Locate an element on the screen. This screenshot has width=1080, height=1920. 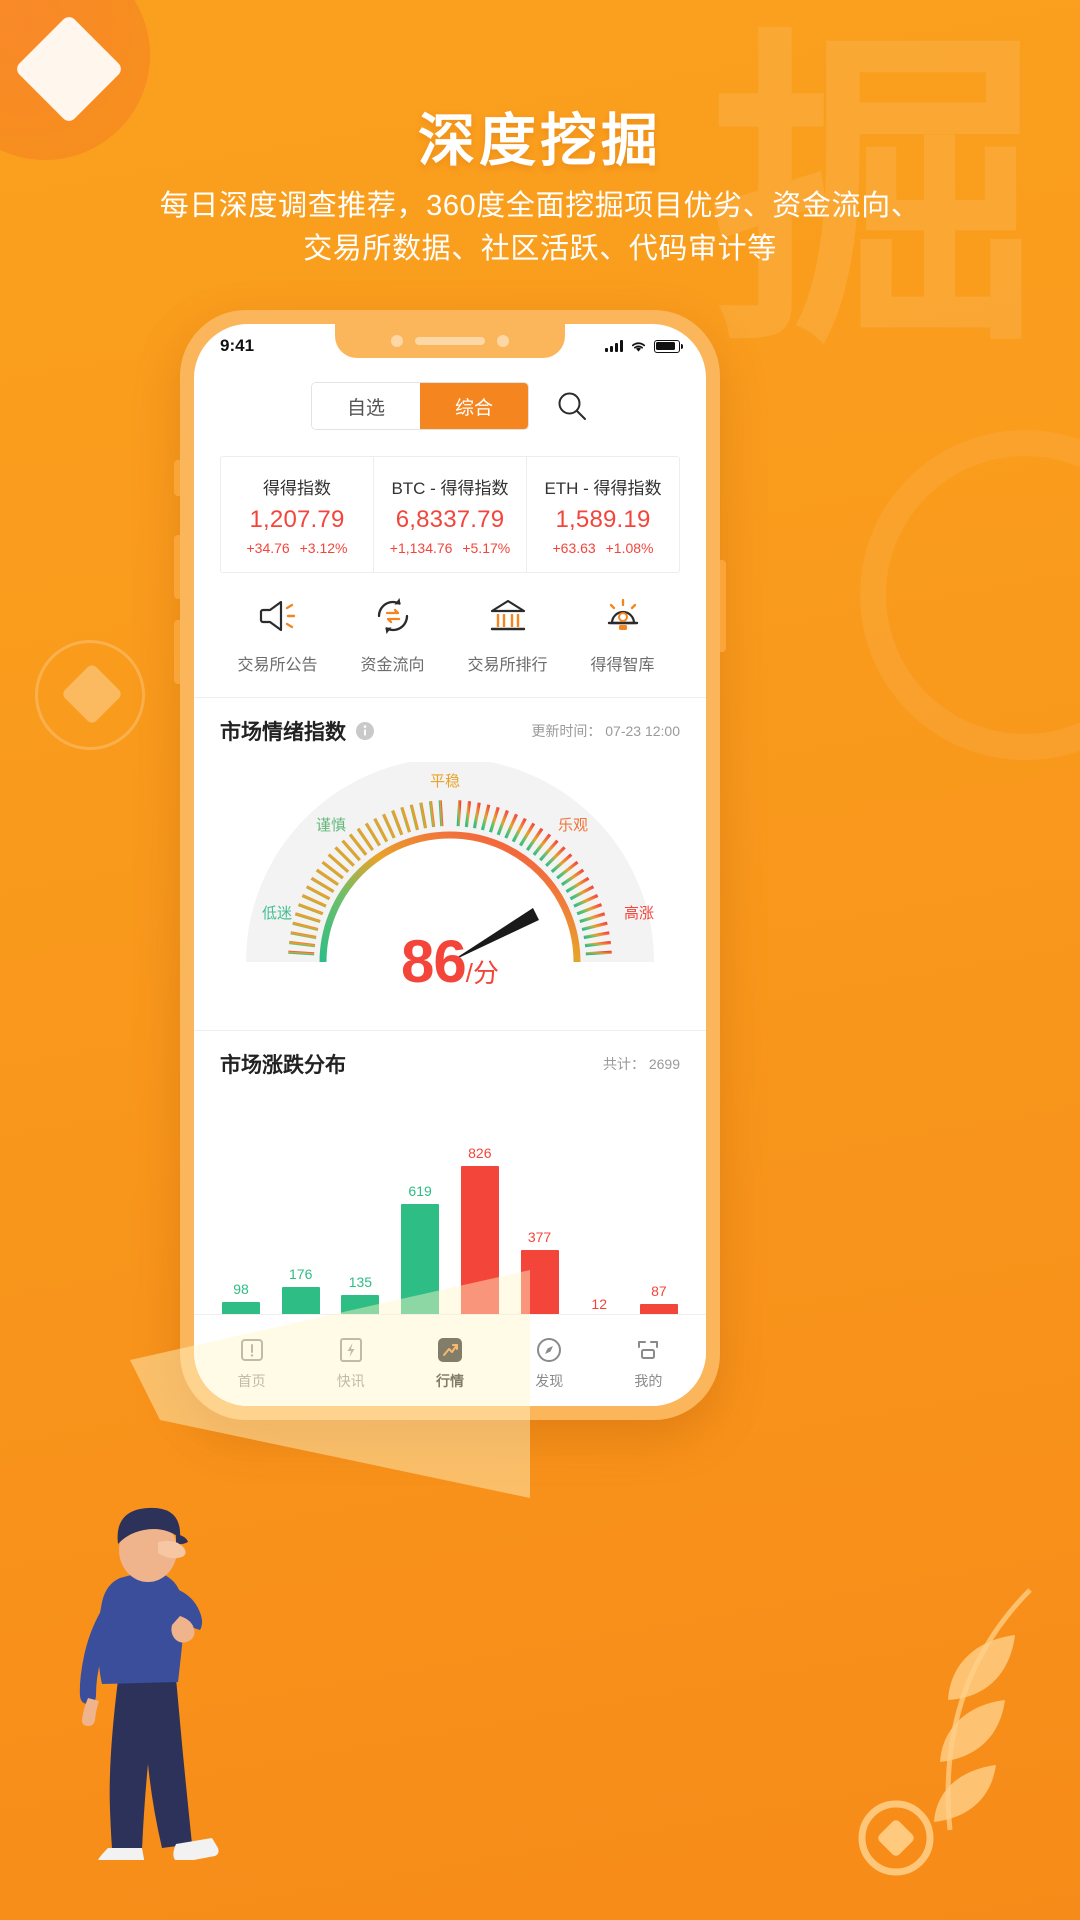
index-change: +1,134.76 +5.17% is located at coordinates (450, 548).